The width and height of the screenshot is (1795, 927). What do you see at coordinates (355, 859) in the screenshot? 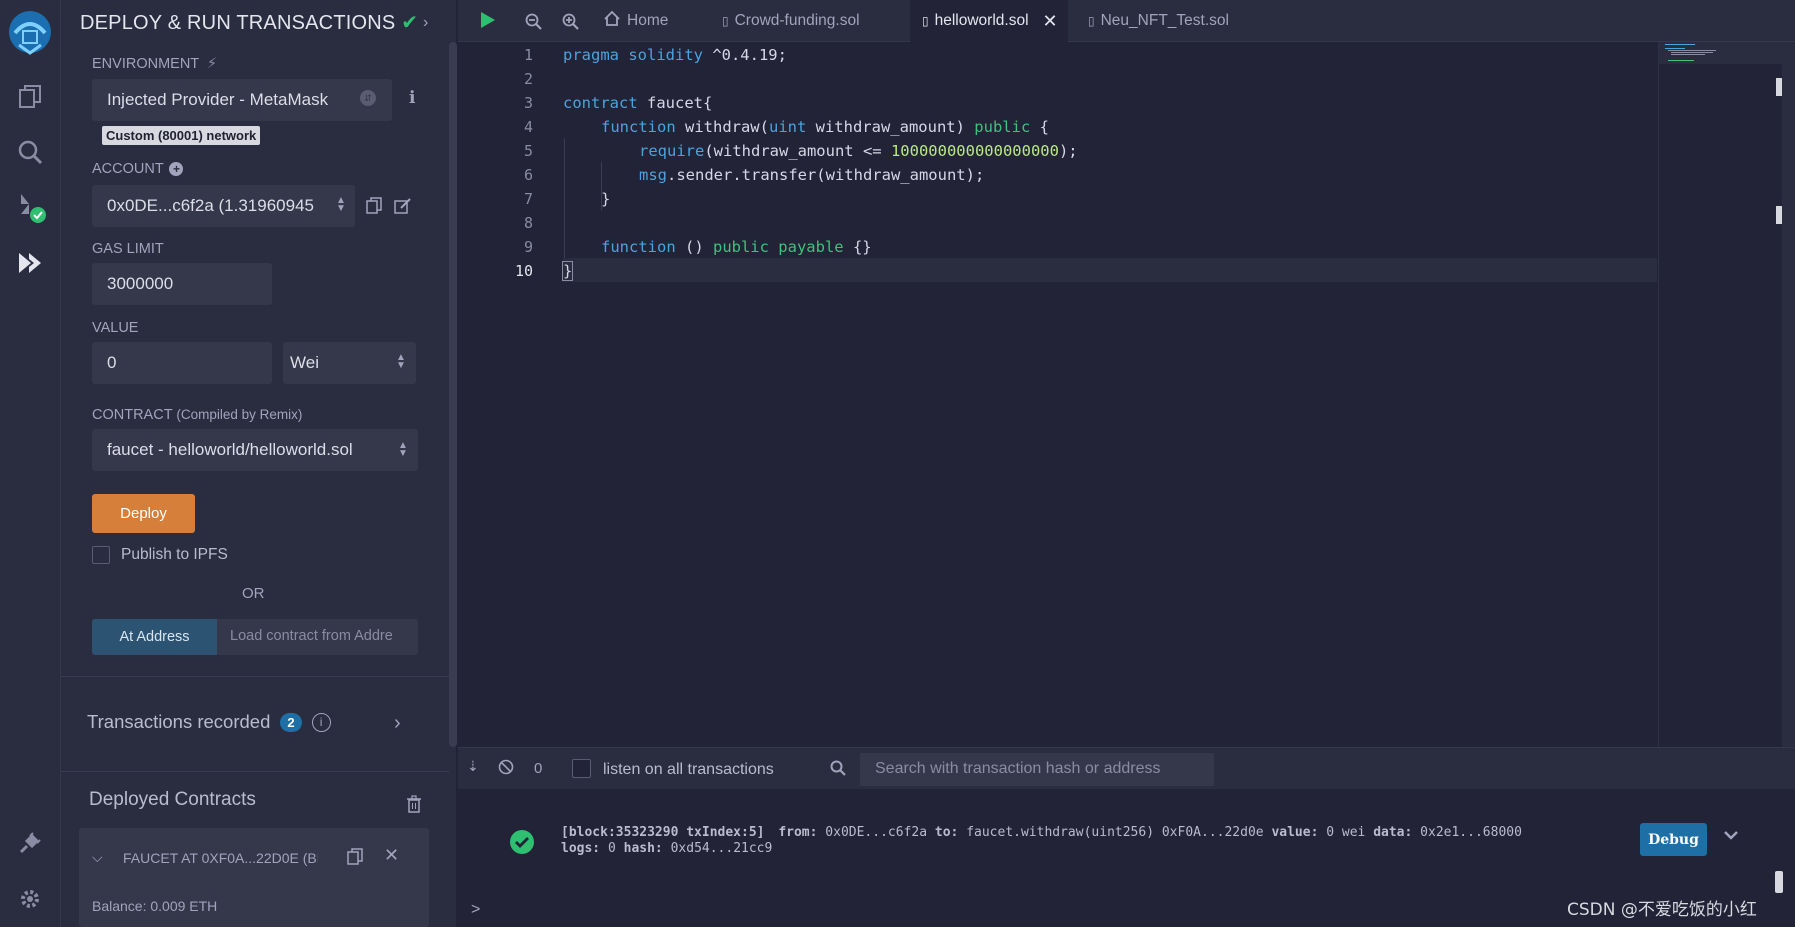
I see `copy-address-icon` at bounding box center [355, 859].